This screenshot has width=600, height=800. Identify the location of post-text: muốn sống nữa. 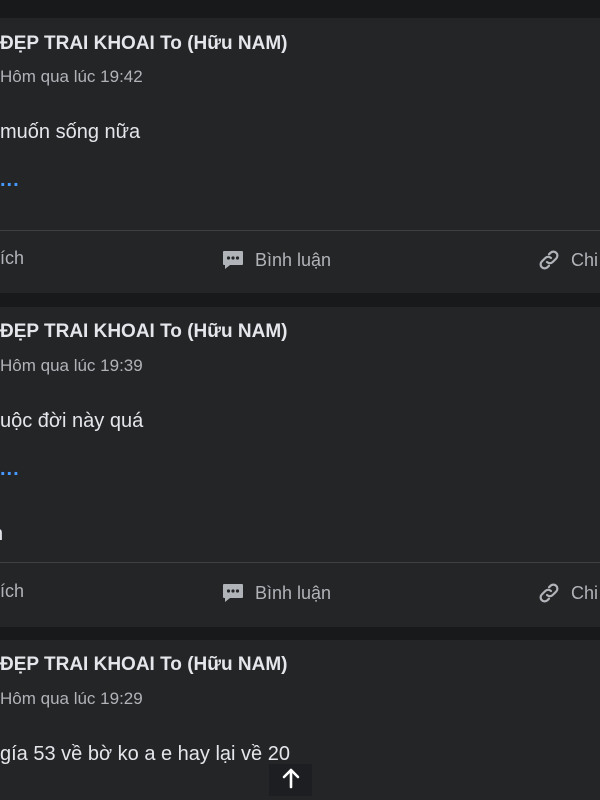
(70, 132).